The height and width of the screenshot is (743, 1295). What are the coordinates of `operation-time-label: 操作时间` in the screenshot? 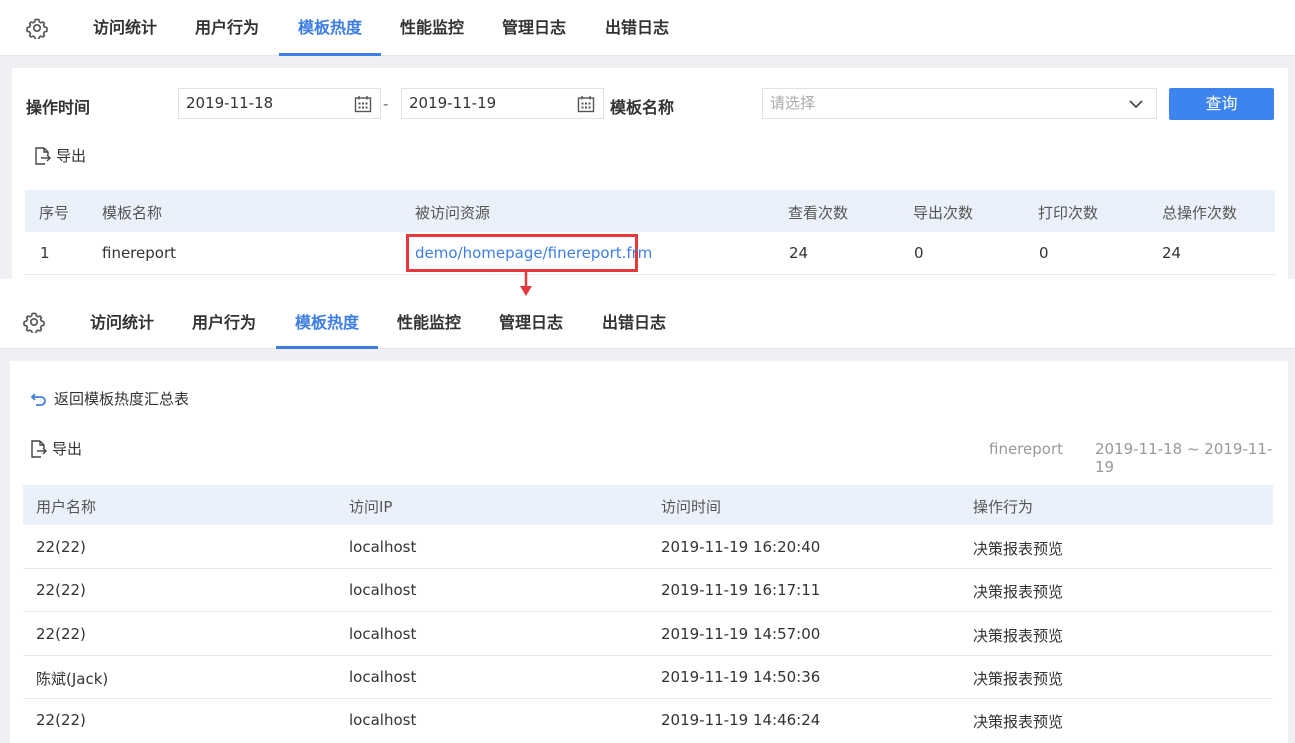 It's located at (58, 107).